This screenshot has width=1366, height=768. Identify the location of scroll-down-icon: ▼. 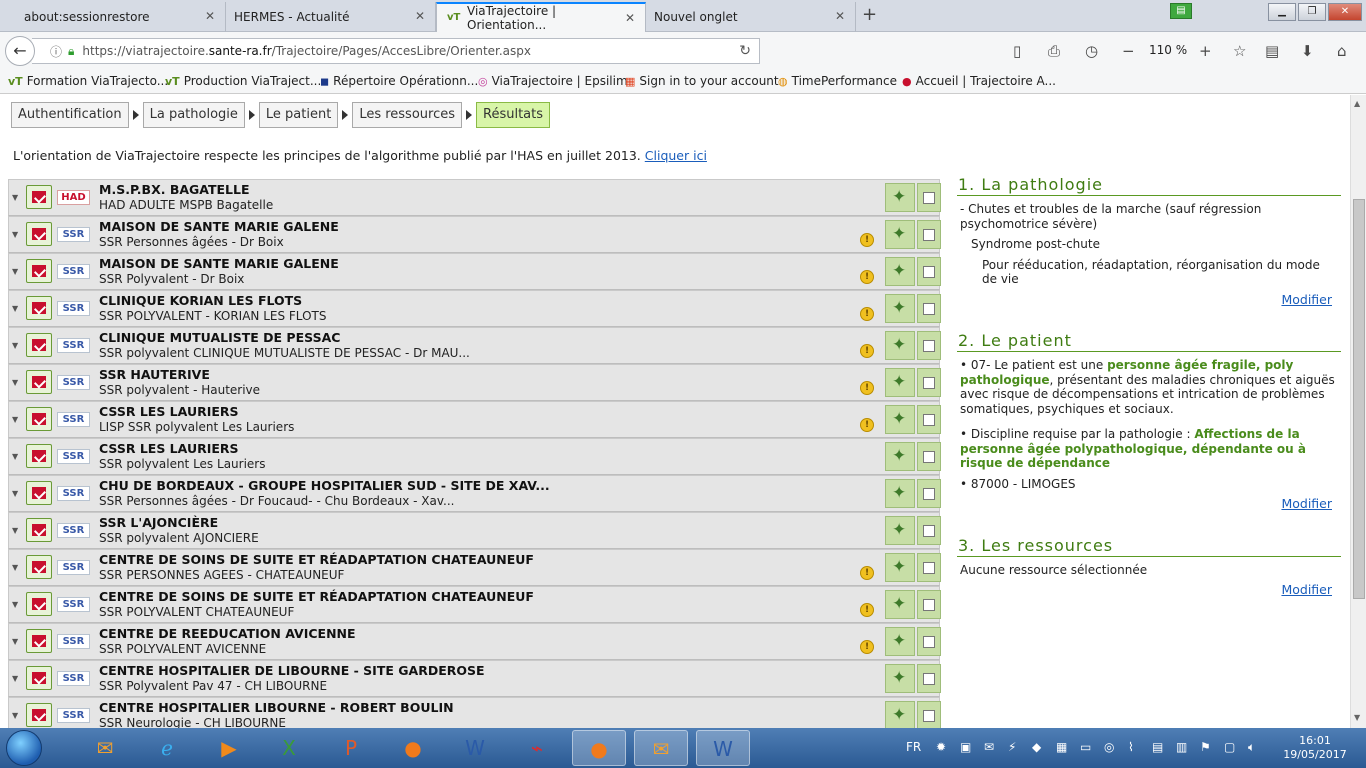
(1357, 717).